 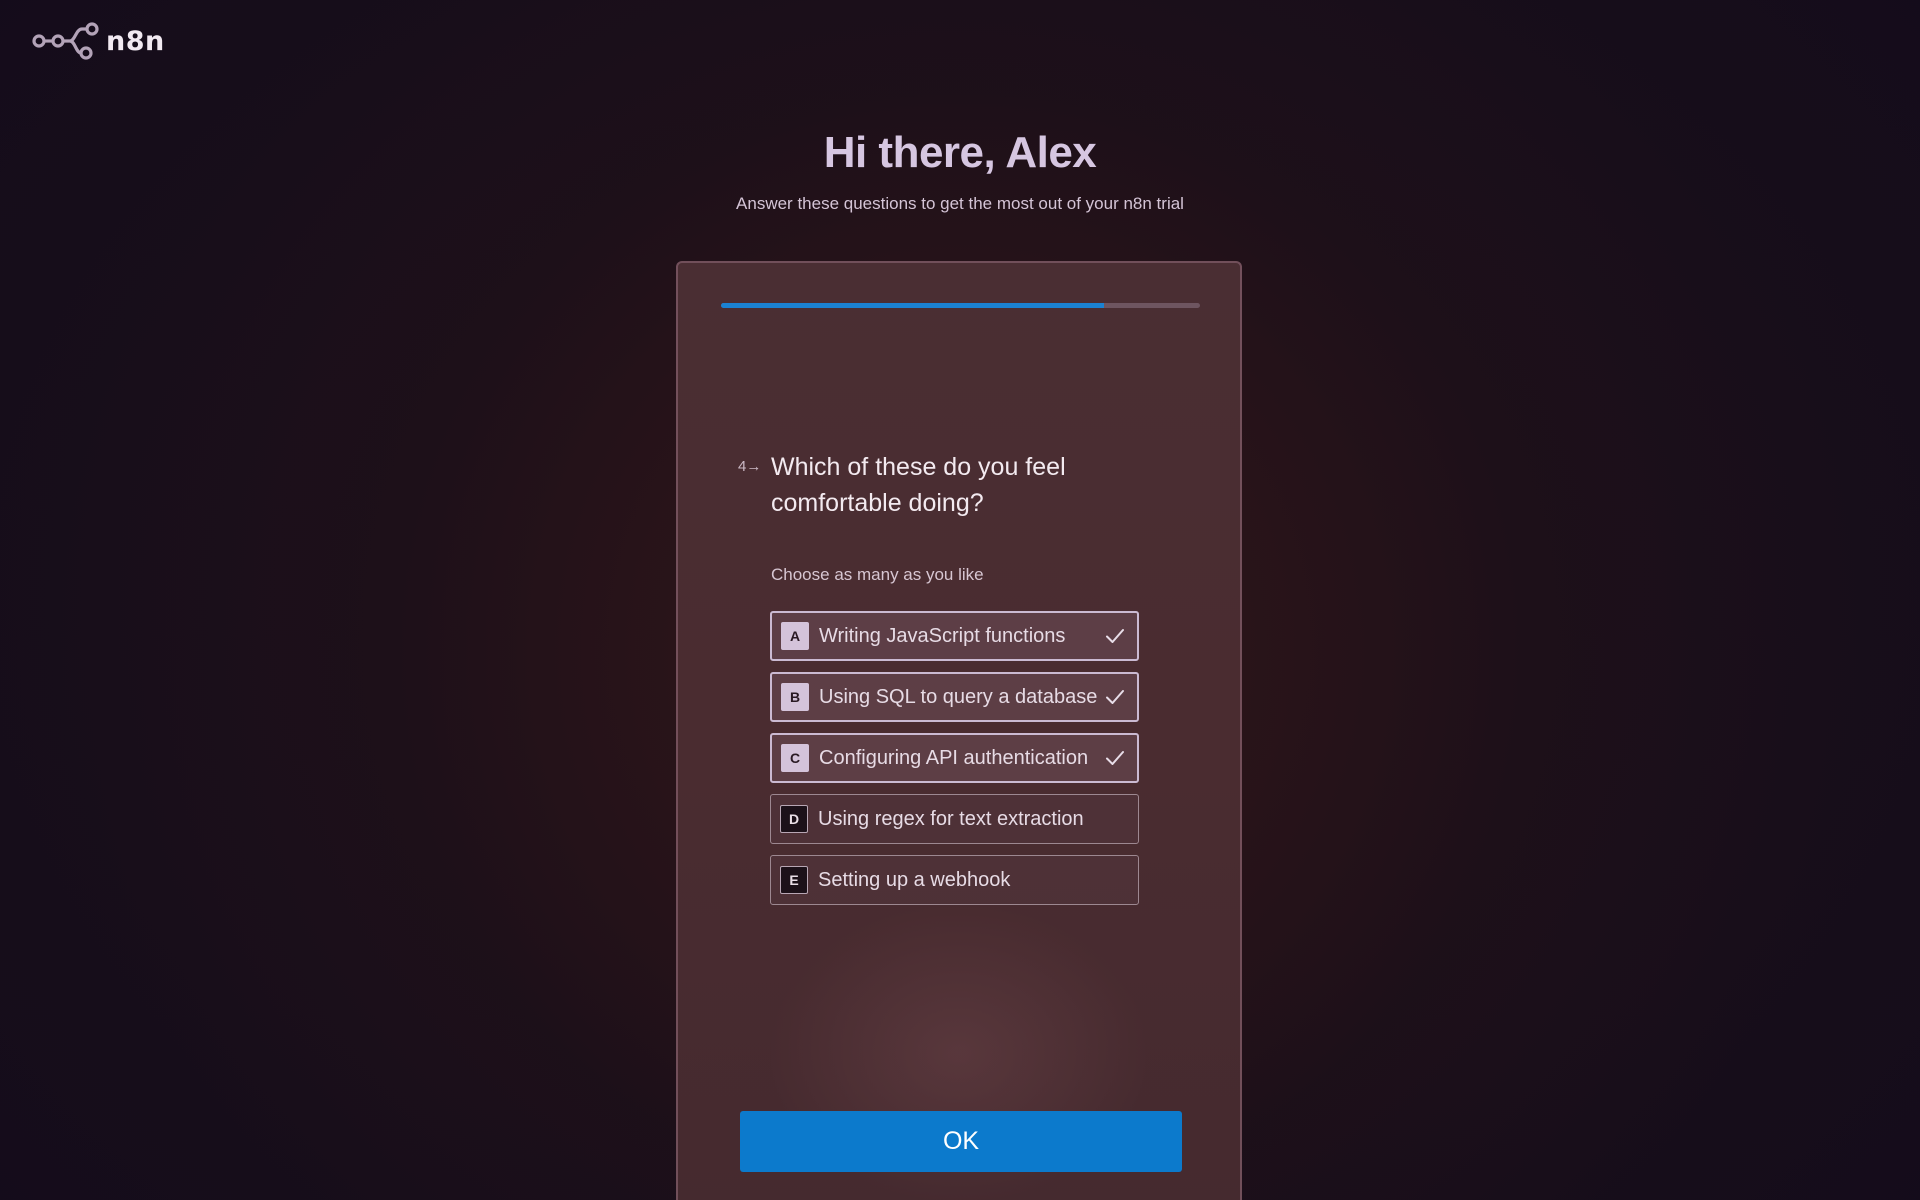 I want to click on option-d: D Using regex for text extraction, so click(x=954, y=819).